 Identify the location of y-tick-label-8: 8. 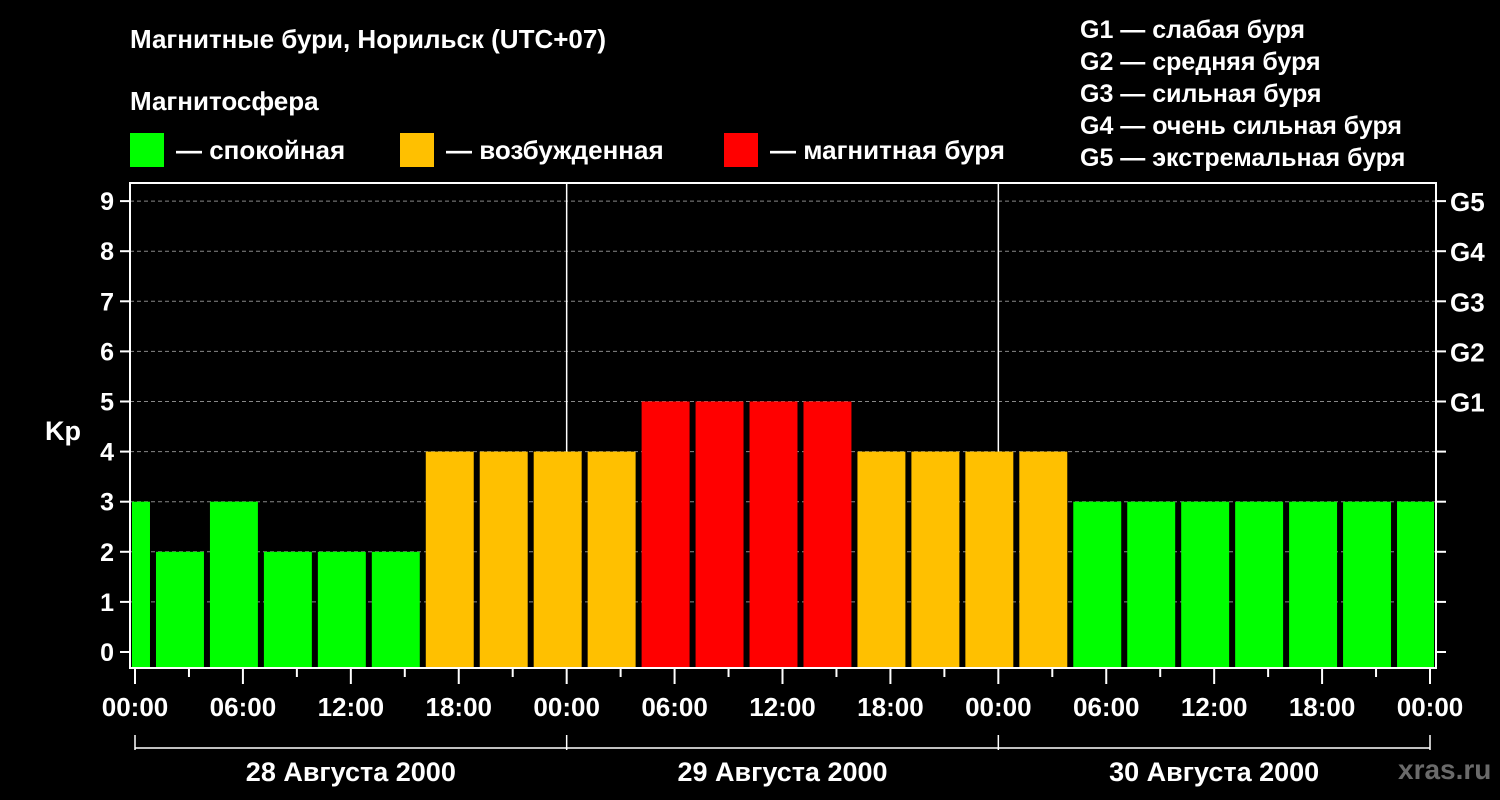
(107, 252).